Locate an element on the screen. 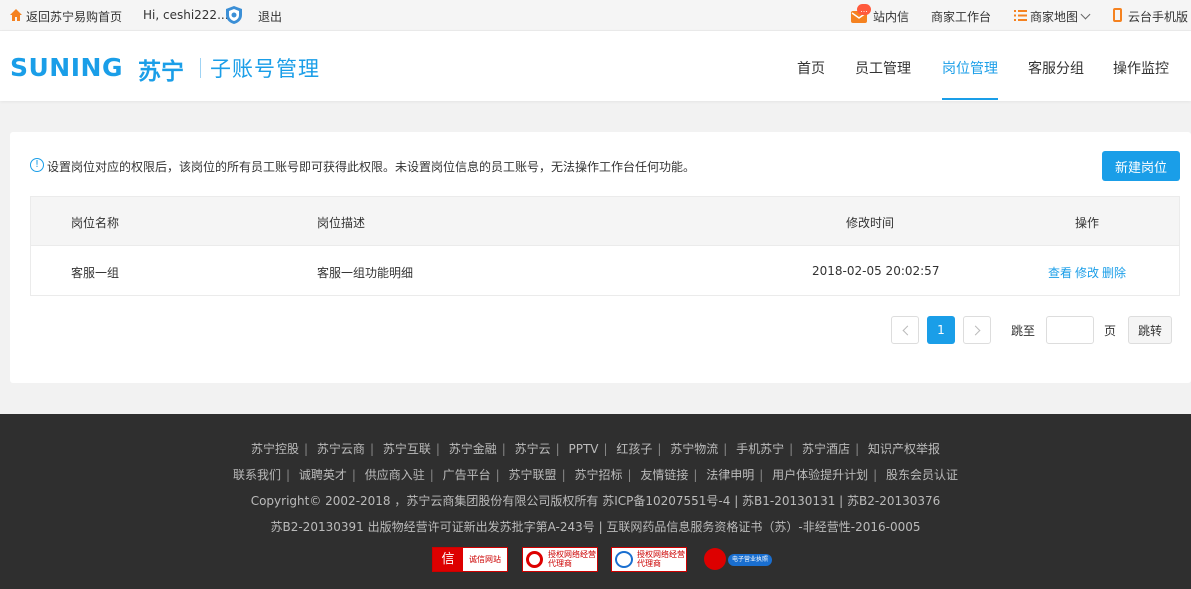 The width and height of the screenshot is (1191, 589). delete-link: 删除 is located at coordinates (1114, 272).